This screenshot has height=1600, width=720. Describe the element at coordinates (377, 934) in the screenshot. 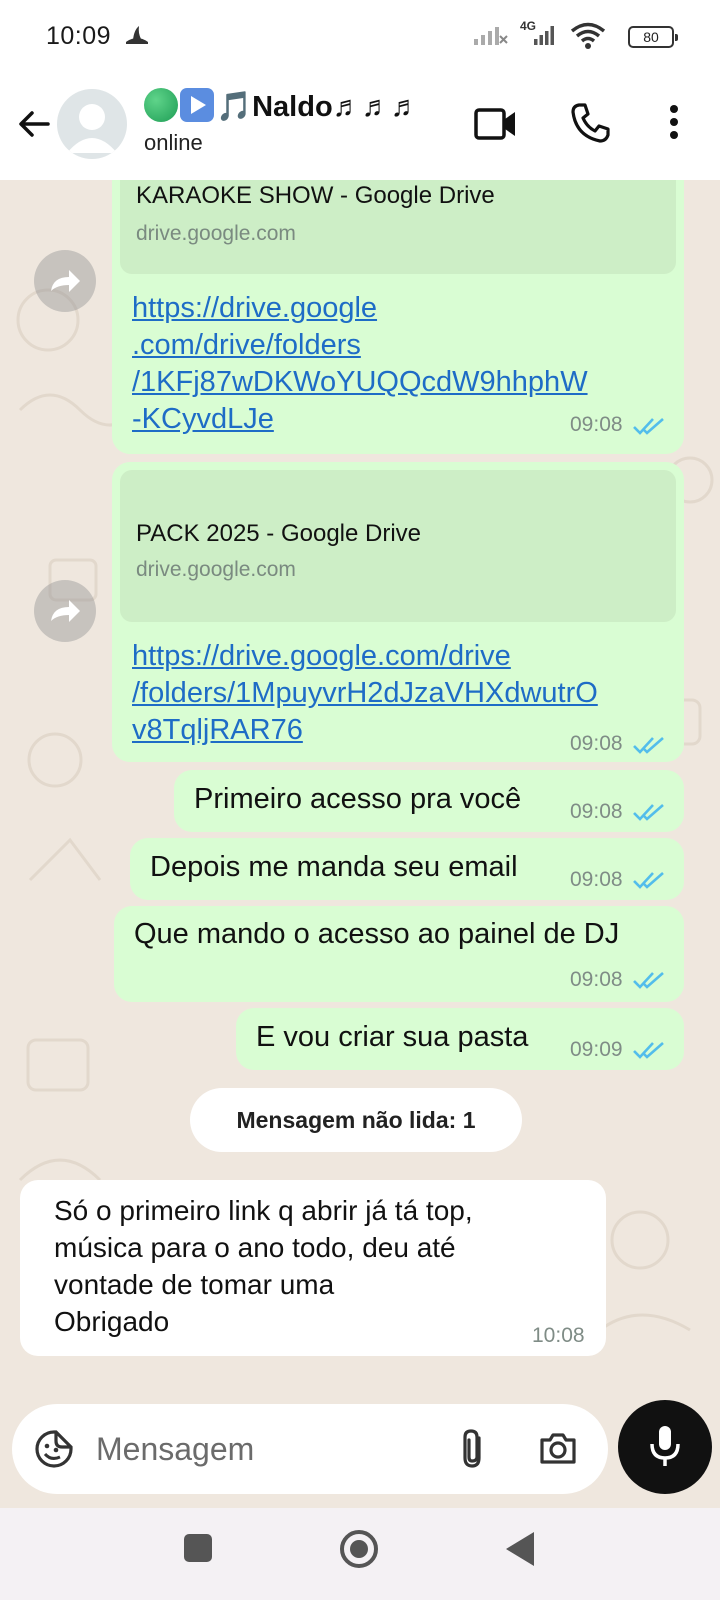

I see `message-text: Que mando o acesso ao painel de DJ` at that location.